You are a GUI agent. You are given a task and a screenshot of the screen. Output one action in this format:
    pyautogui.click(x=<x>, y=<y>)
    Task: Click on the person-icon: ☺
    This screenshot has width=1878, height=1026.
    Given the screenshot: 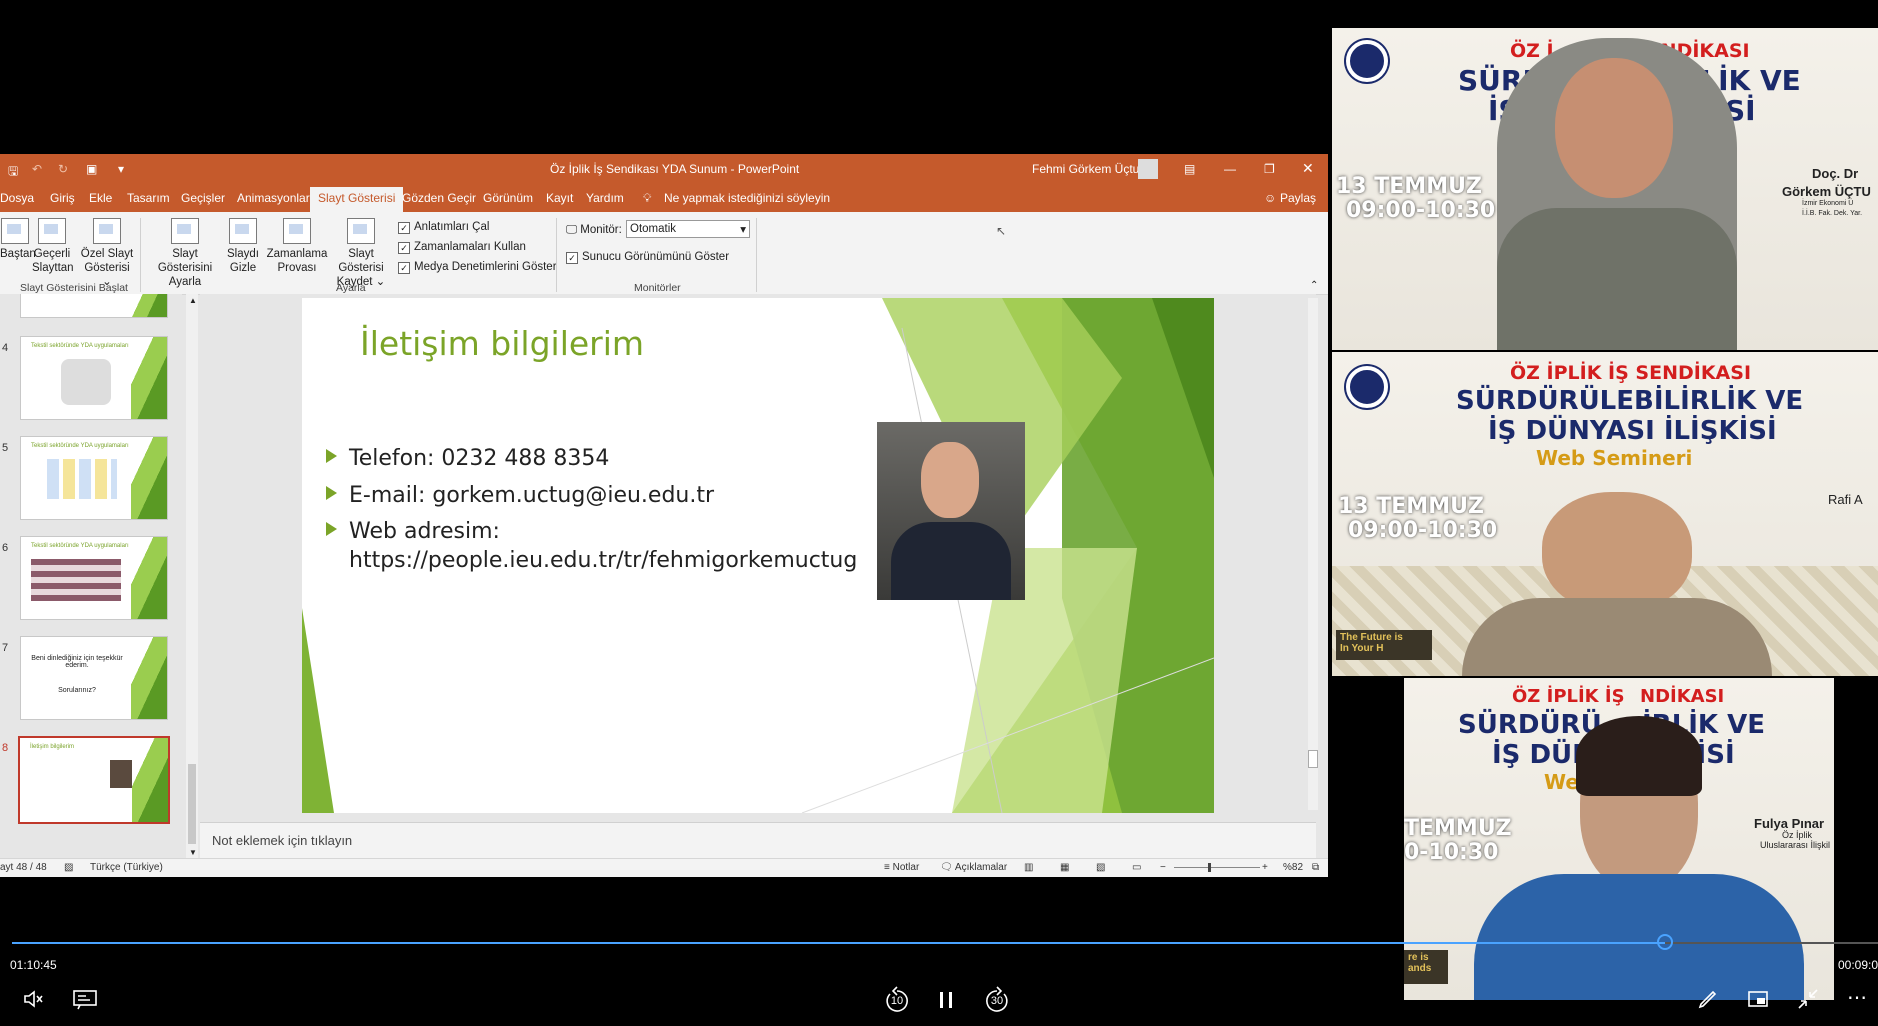 What is the action you would take?
    pyautogui.click(x=1270, y=198)
    